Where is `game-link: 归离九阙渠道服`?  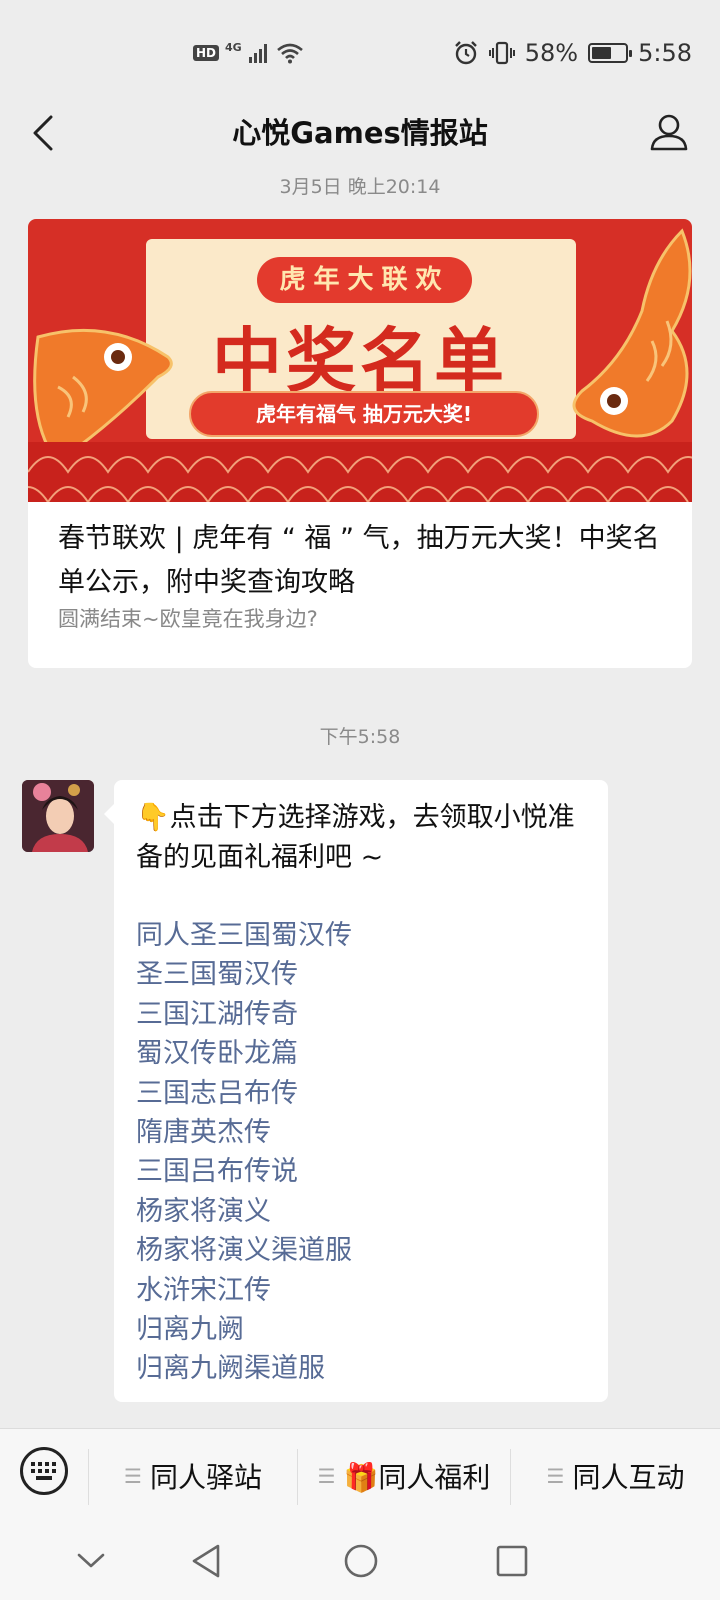
game-link: 归离九阙渠道服 is located at coordinates (361, 1368).